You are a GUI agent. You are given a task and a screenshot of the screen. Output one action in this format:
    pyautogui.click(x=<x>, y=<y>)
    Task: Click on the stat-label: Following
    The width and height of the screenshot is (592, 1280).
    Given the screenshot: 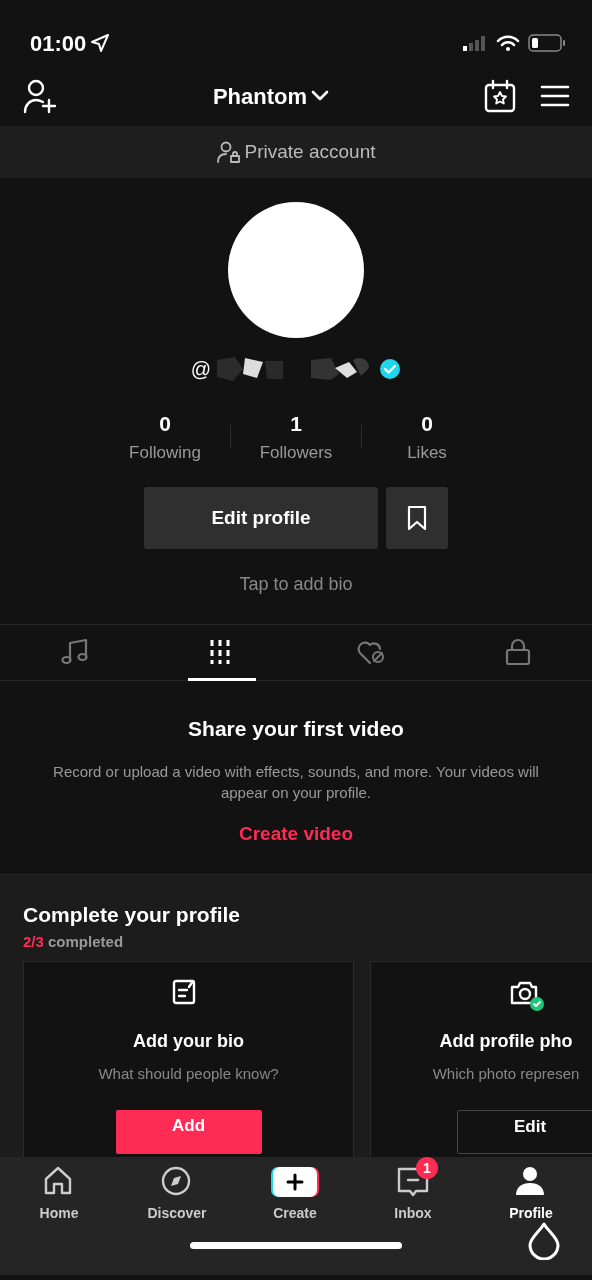 What is the action you would take?
    pyautogui.click(x=165, y=452)
    